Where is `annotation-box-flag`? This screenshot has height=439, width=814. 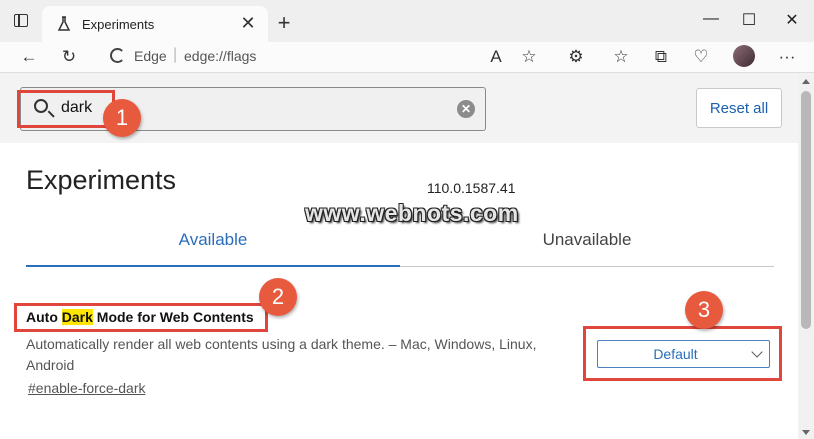
annotation-box-flag is located at coordinates (141, 317).